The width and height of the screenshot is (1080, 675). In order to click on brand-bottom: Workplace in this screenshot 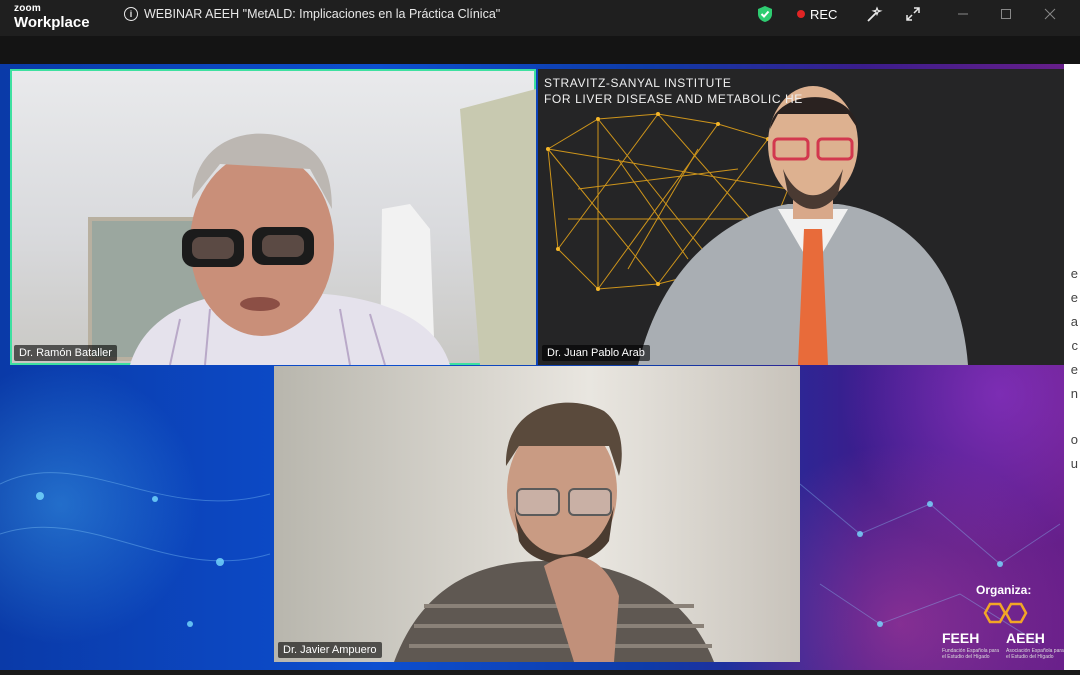, I will do `click(52, 22)`.